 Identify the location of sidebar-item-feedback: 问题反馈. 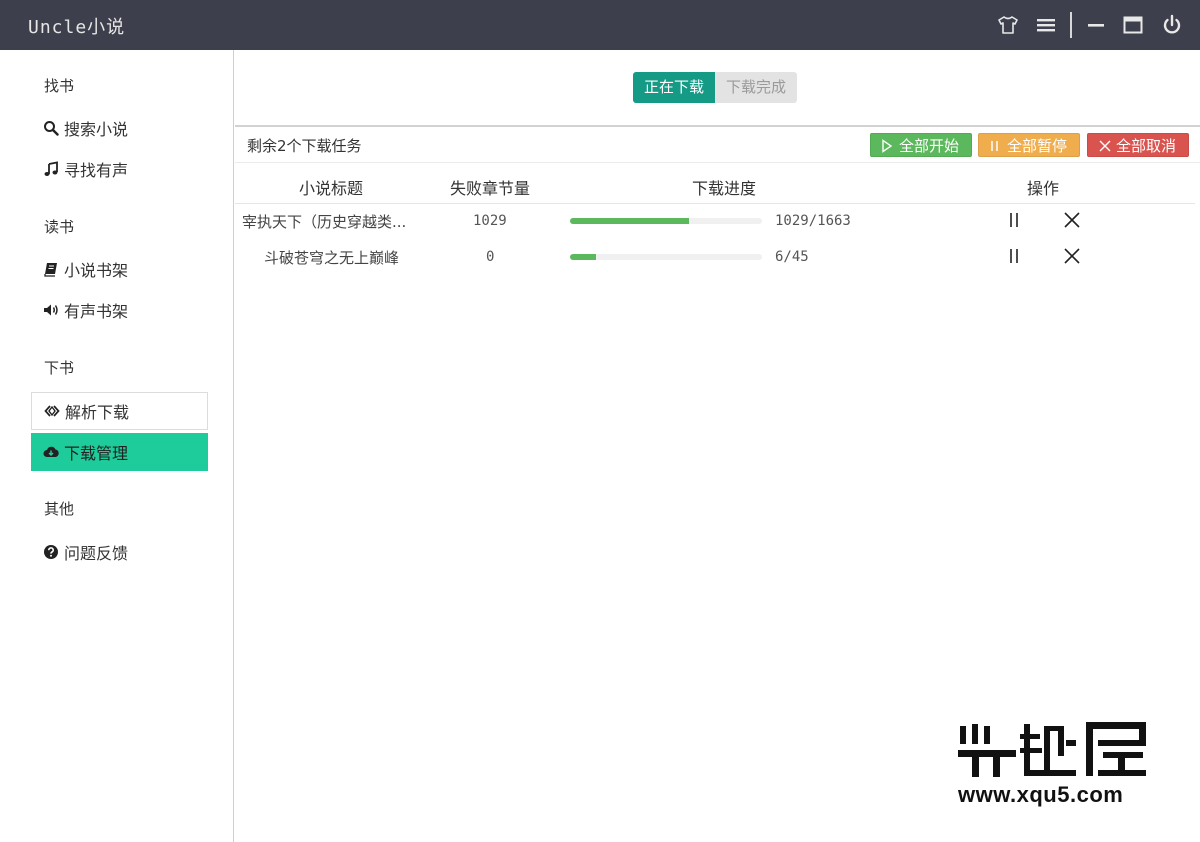
(119, 552).